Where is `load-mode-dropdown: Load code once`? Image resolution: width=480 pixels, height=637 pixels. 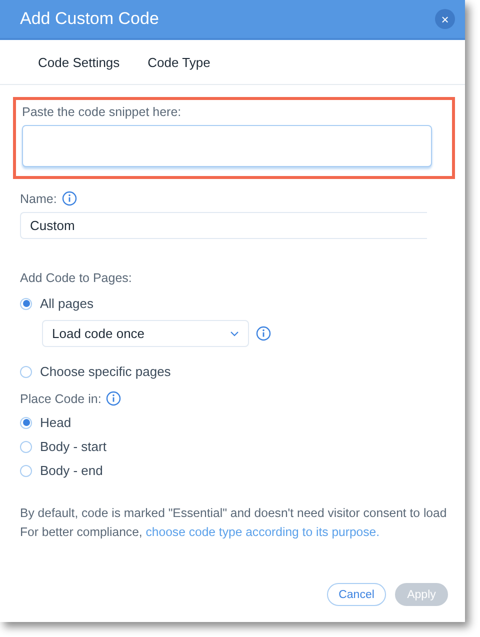
load-mode-dropdown: Load code once is located at coordinates (145, 333).